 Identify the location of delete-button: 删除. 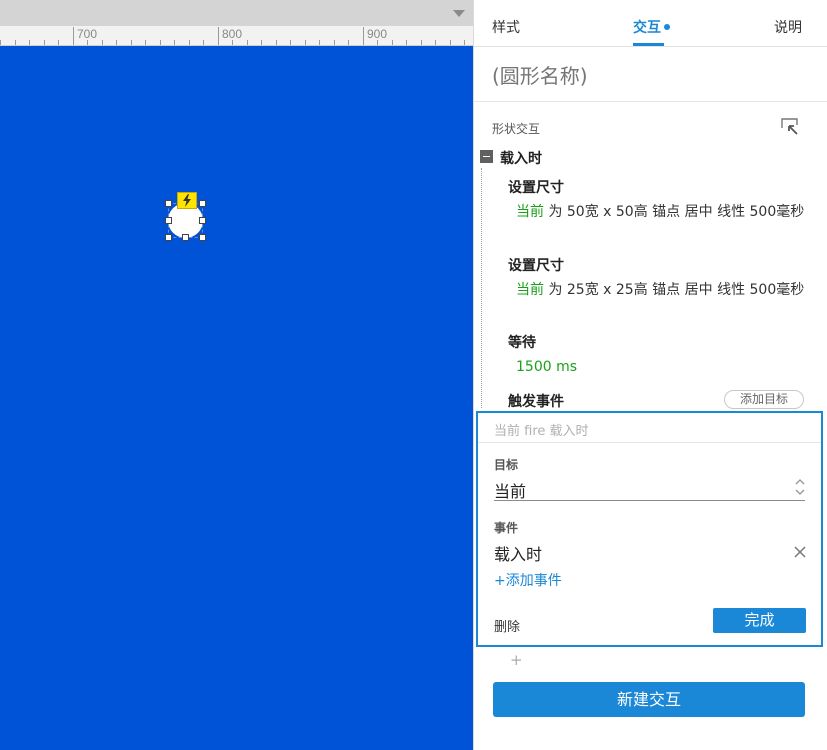
(507, 625).